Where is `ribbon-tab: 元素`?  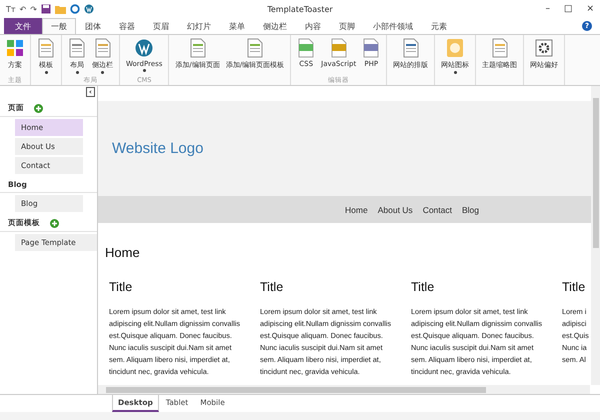
ribbon-tab: 元素 is located at coordinates (439, 26).